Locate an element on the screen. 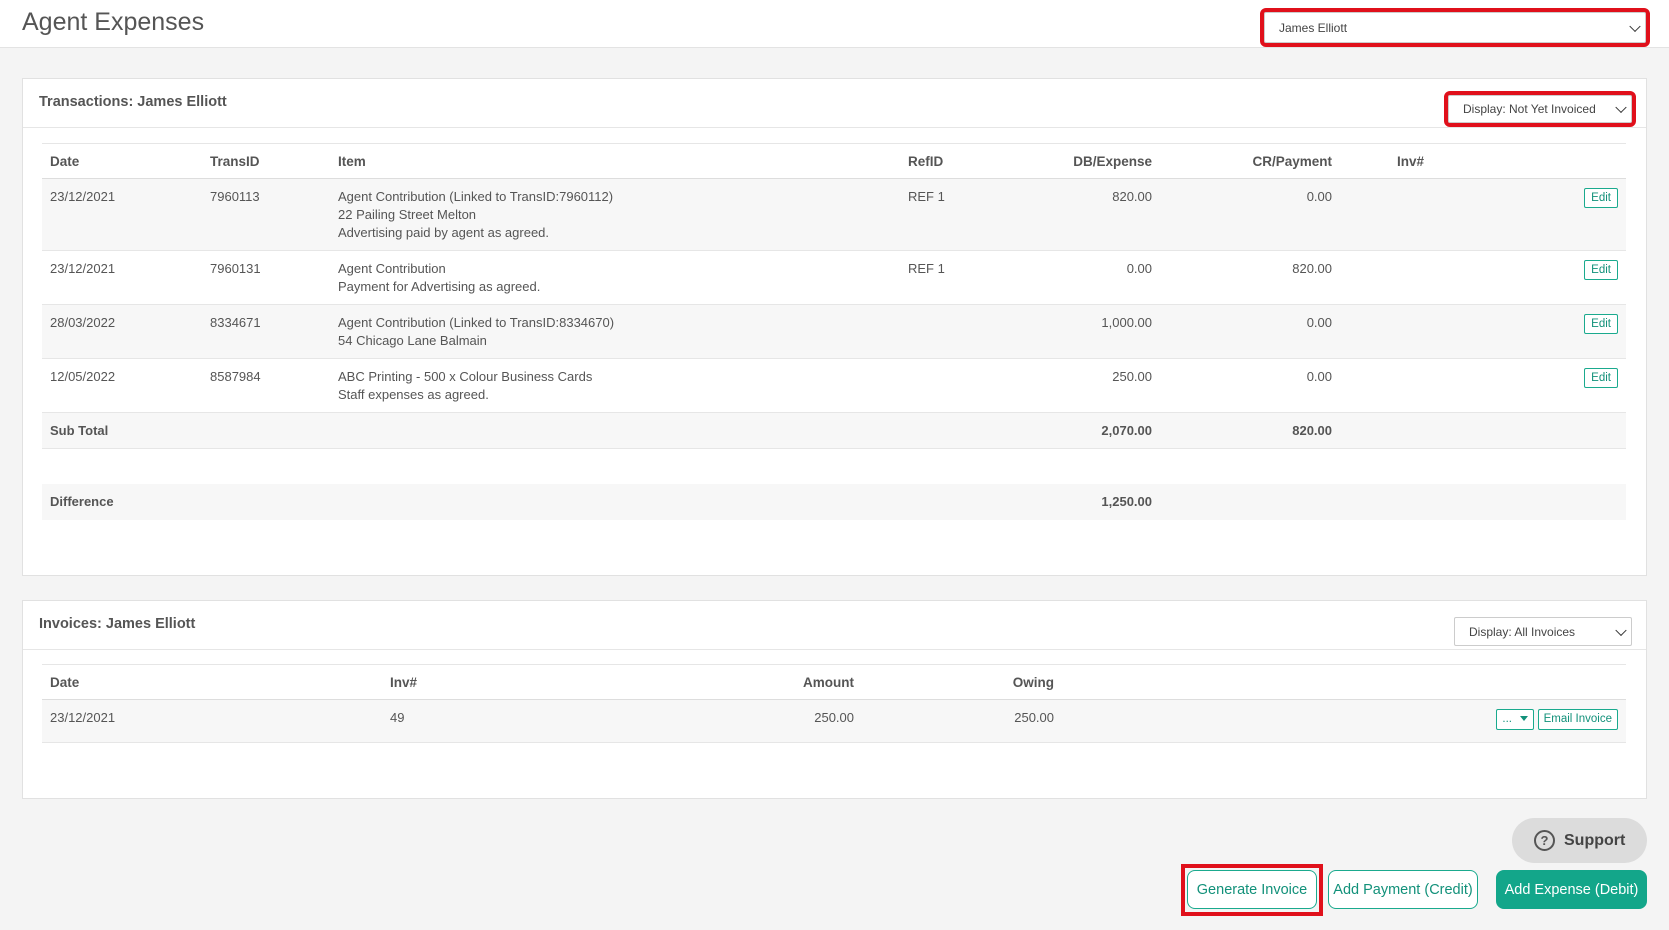  col-db-expense: DB/Expense is located at coordinates (1090, 161).